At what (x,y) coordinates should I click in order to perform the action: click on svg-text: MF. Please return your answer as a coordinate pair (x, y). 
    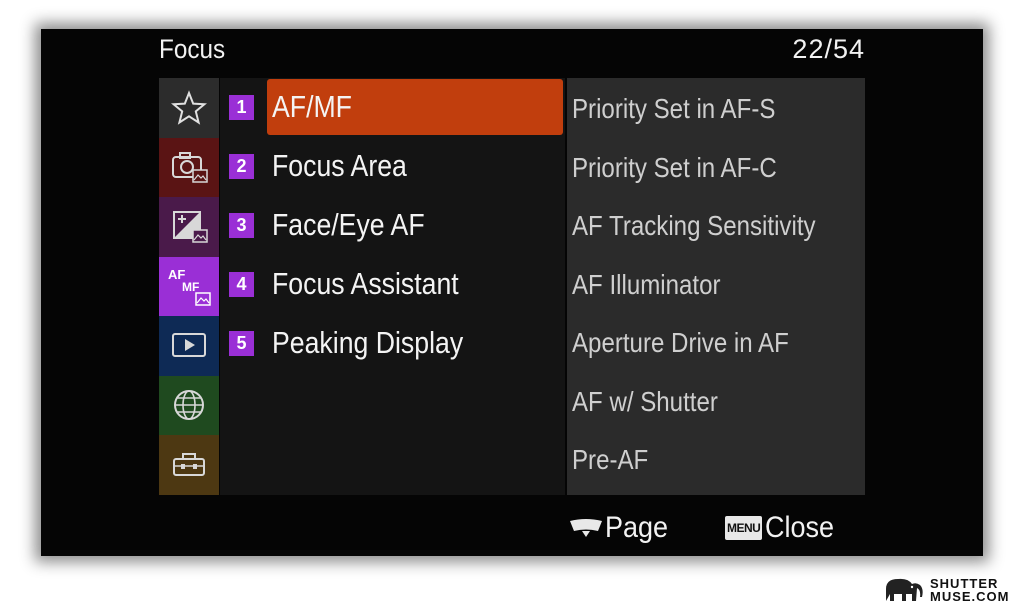
    Looking at the image, I should click on (190, 287).